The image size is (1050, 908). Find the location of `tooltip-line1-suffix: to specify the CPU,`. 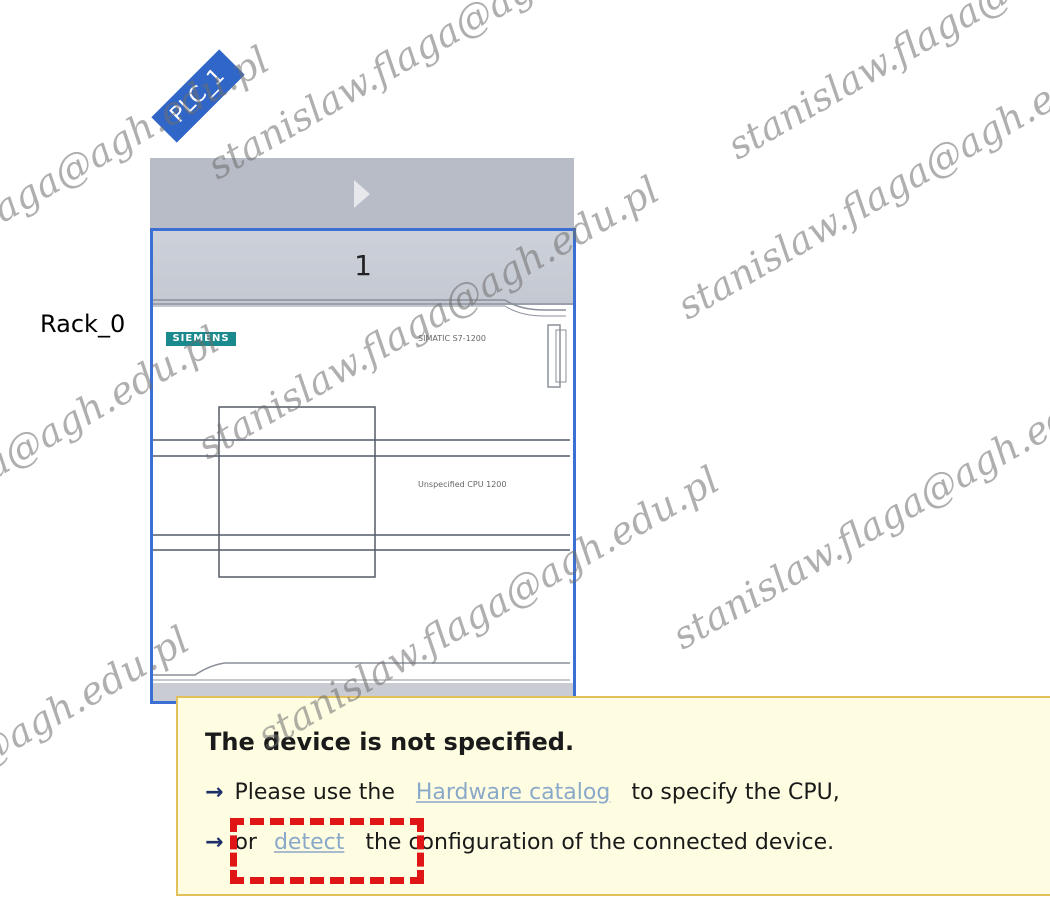

tooltip-line1-suffix: to specify the CPU, is located at coordinates (735, 792).